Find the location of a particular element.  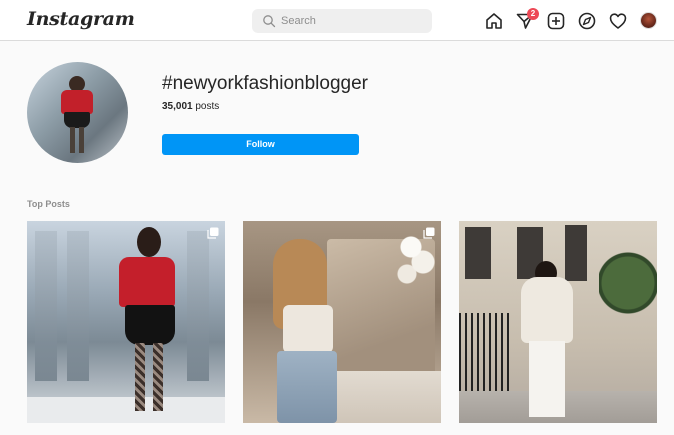

notification-badge: 2 is located at coordinates (533, 14).